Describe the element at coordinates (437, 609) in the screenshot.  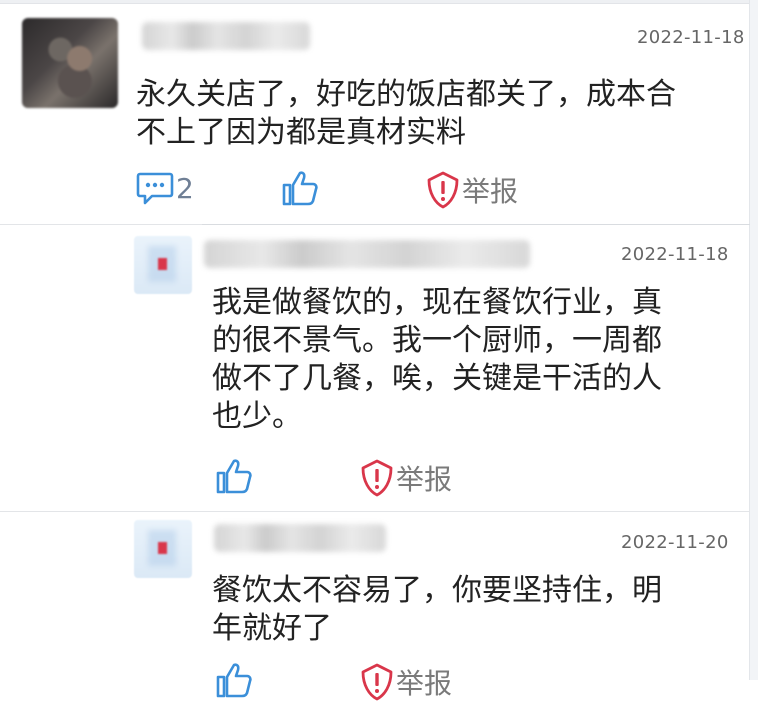
I see `comment-text: 餐饮太不容易了，你要坚持住，明 年就好了` at that location.